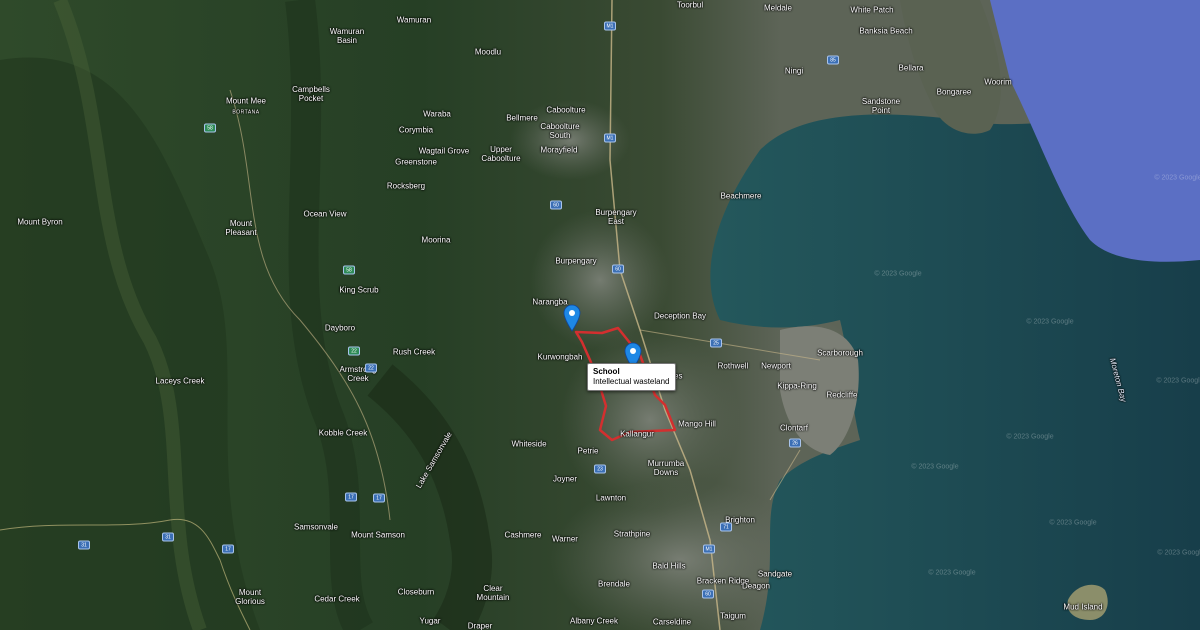 Image resolution: width=1200 pixels, height=630 pixels. What do you see at coordinates (756, 586) in the screenshot?
I see `place-label-deagon: Deagon` at bounding box center [756, 586].